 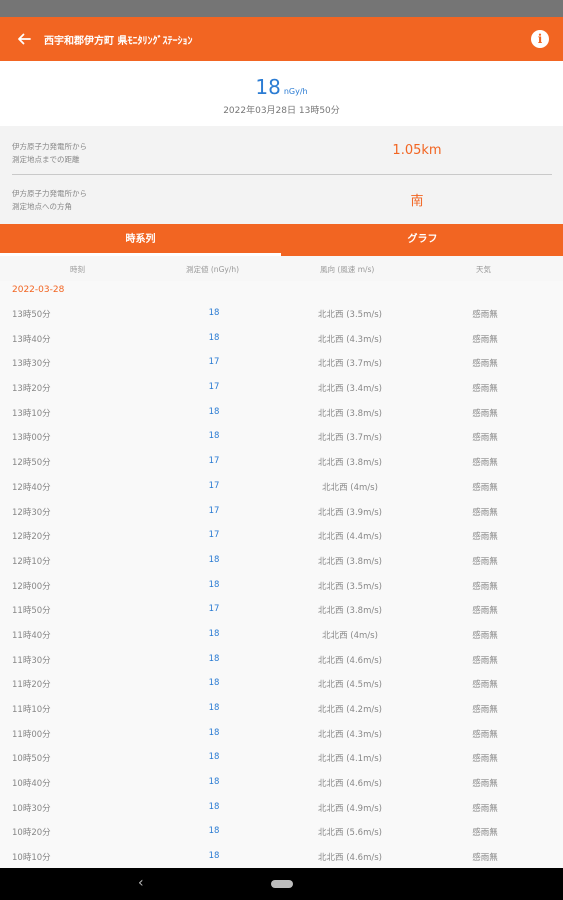 What do you see at coordinates (49, 200) in the screenshot?
I see `direction-label: 伊方原子力発電所から 測定地点への方角` at bounding box center [49, 200].